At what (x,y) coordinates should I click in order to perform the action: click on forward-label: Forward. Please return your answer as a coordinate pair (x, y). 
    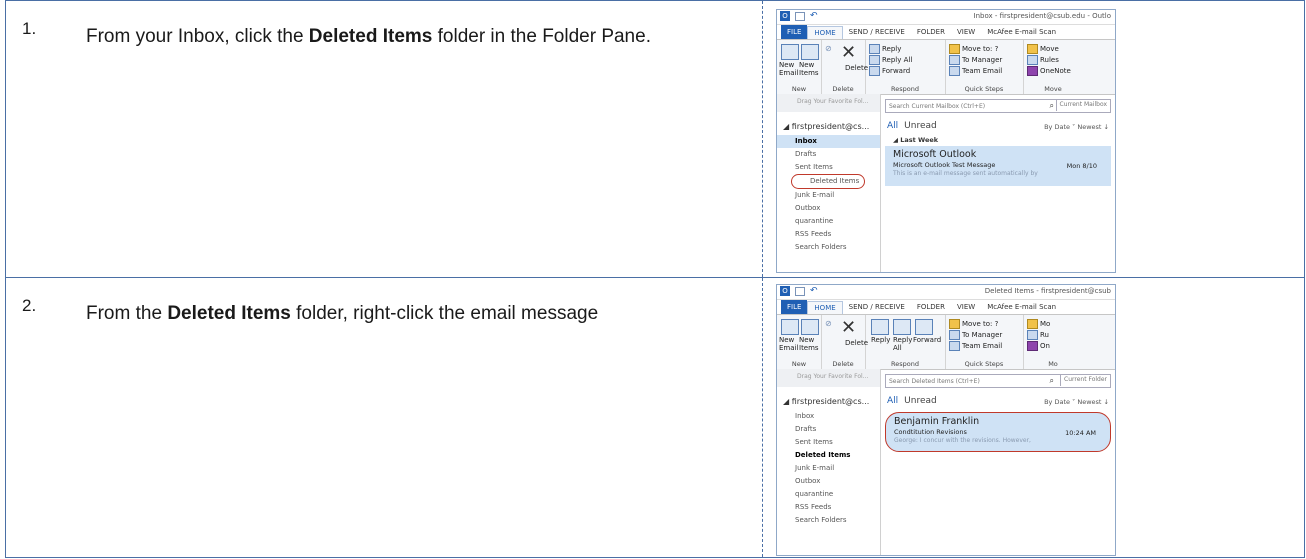
    Looking at the image, I should click on (896, 71).